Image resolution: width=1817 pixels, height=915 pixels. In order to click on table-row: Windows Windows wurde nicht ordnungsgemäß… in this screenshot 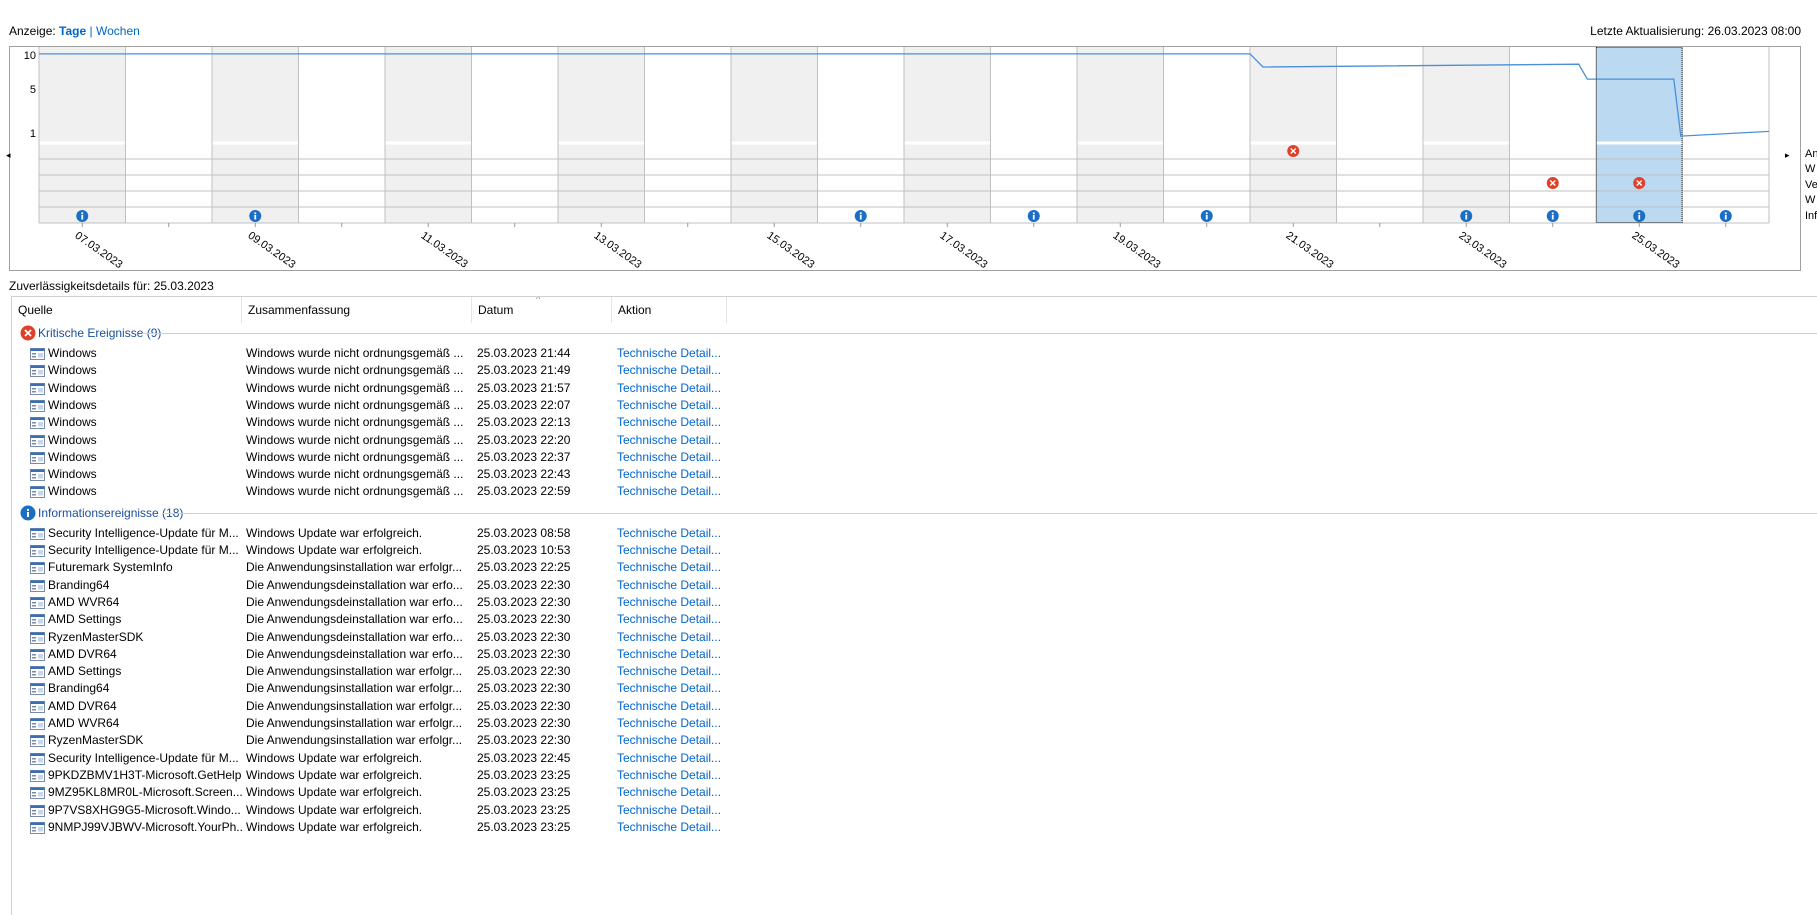, I will do `click(914, 491)`.